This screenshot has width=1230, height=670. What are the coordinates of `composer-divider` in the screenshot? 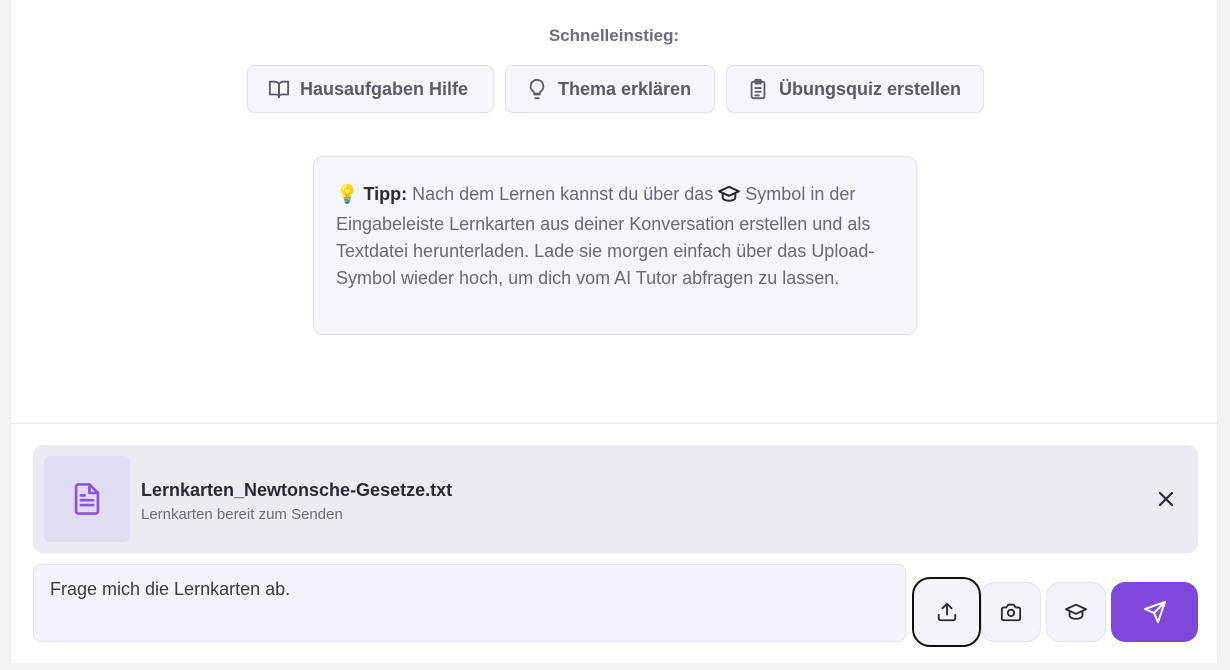 It's located at (614, 423).